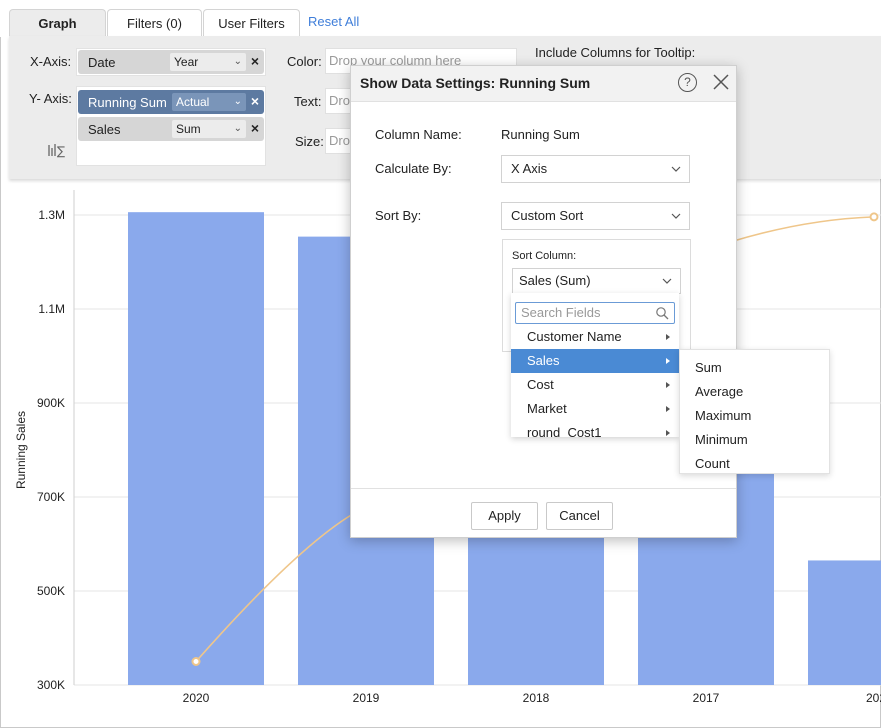 This screenshot has height=728, width=881. Describe the element at coordinates (51, 403) in the screenshot. I see `y-tick-label: 900K` at that location.